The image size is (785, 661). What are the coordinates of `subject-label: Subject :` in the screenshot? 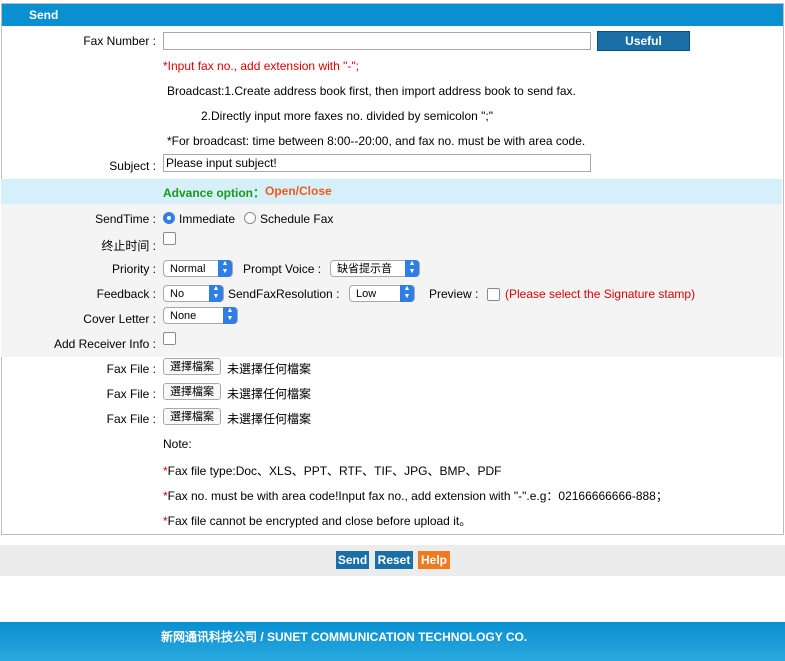 It's located at (132, 166).